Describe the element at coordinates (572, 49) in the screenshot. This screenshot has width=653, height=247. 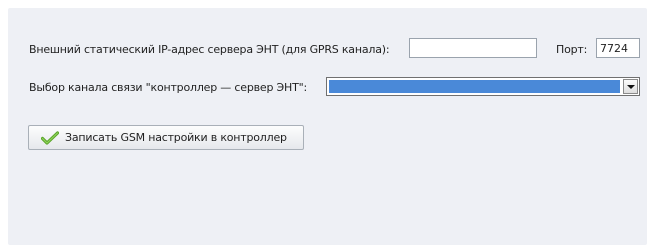
I see `port-label: Порт:` at that location.